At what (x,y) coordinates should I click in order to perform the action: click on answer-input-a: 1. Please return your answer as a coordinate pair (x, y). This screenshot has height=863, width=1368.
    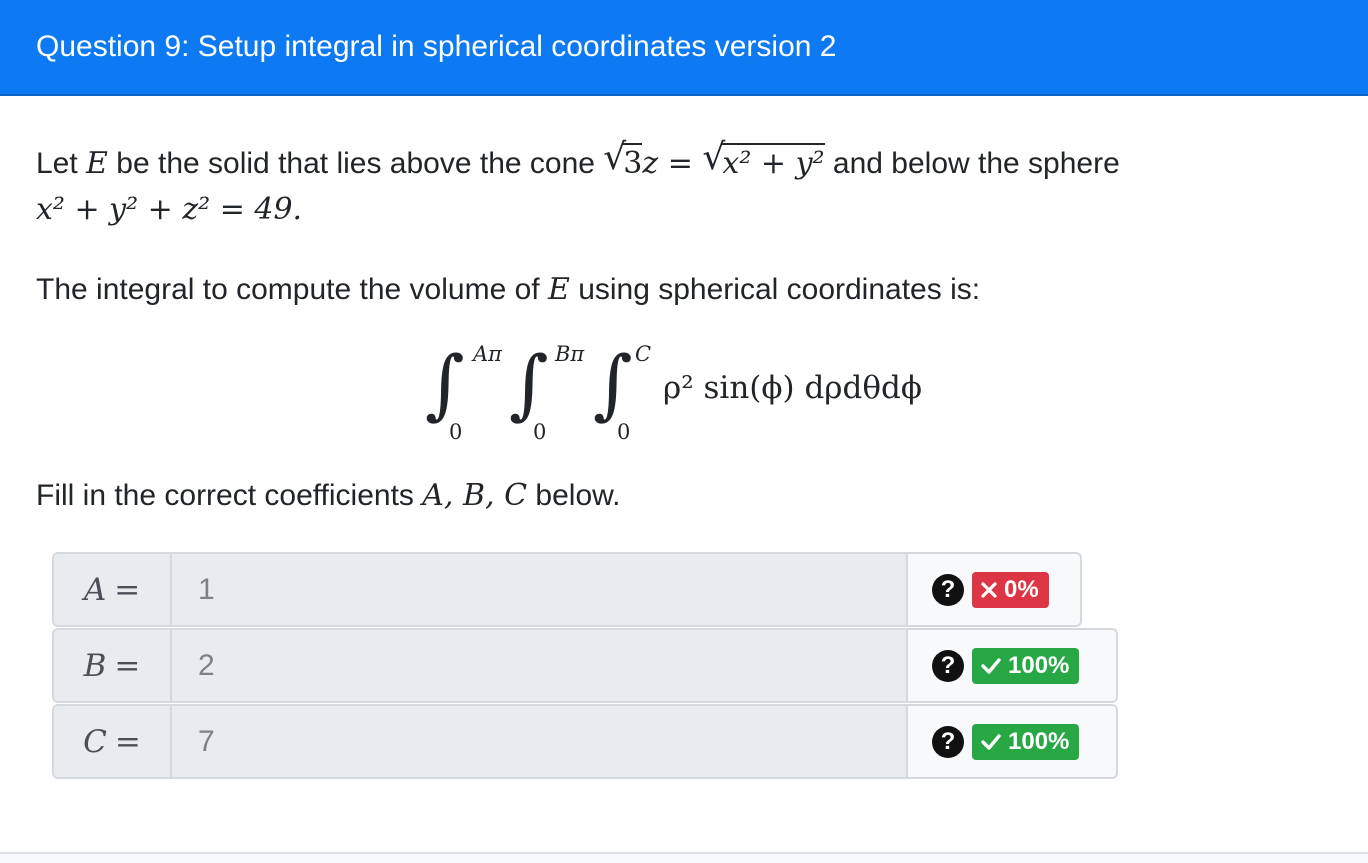
    Looking at the image, I should click on (539, 589).